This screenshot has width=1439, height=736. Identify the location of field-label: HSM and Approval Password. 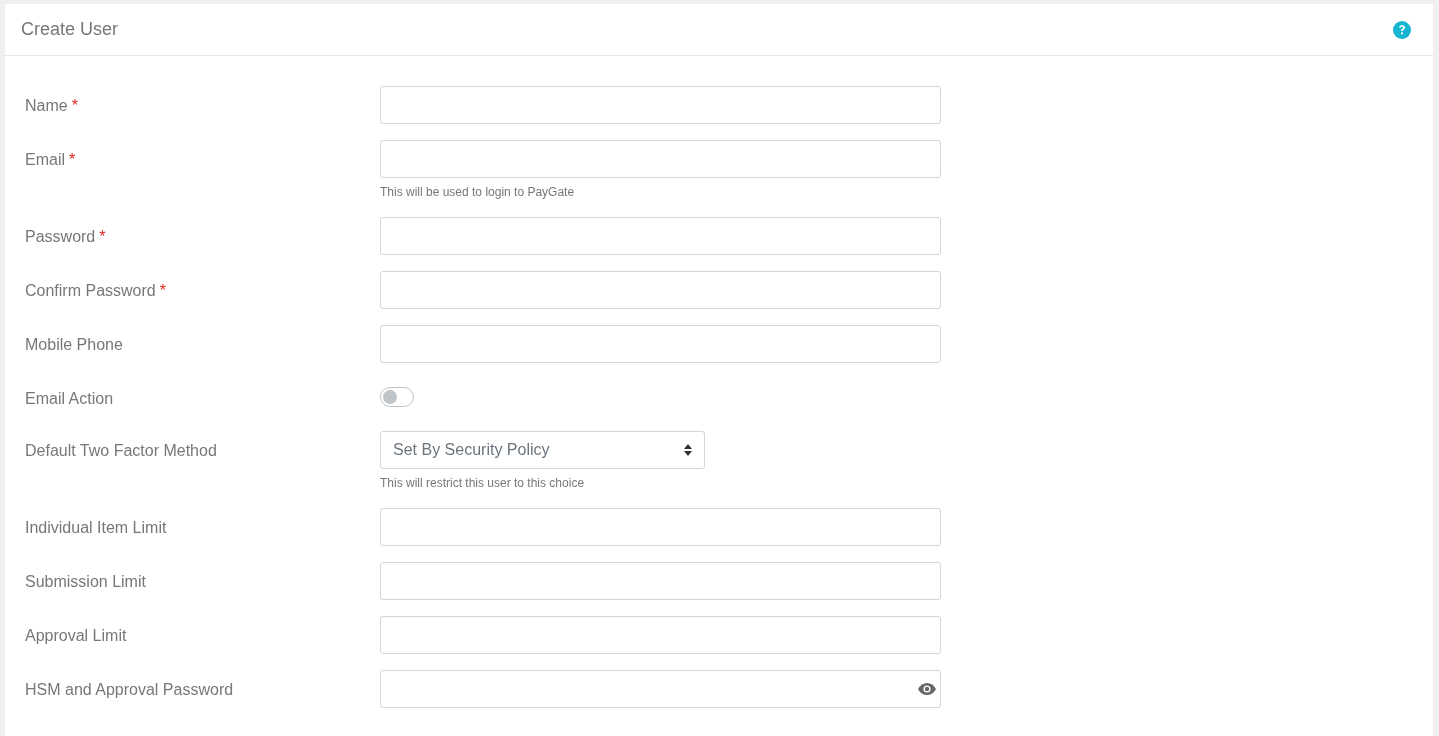
(129, 690).